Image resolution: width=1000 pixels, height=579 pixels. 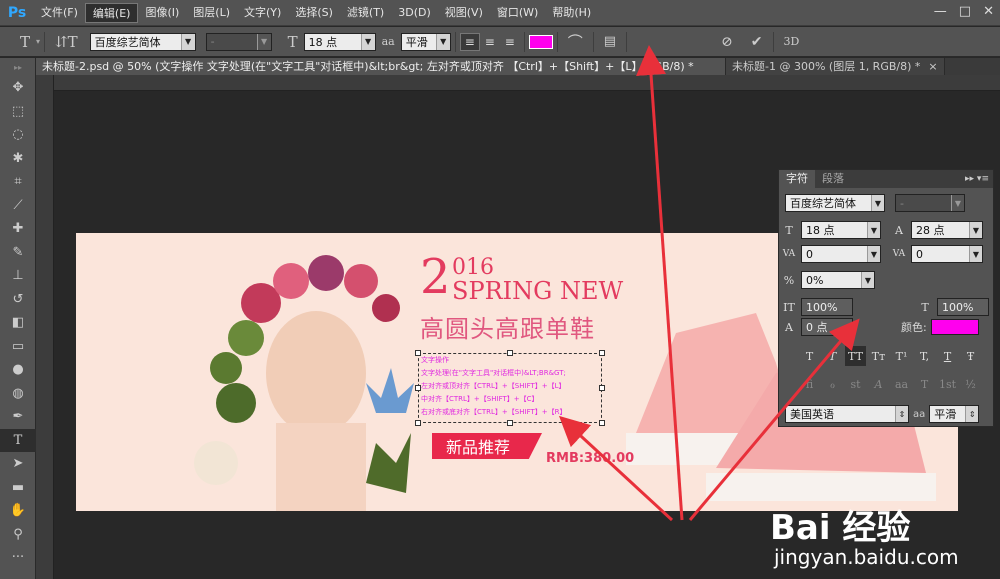 I want to click on vertical-scale-input: 100%, so click(x=827, y=307).